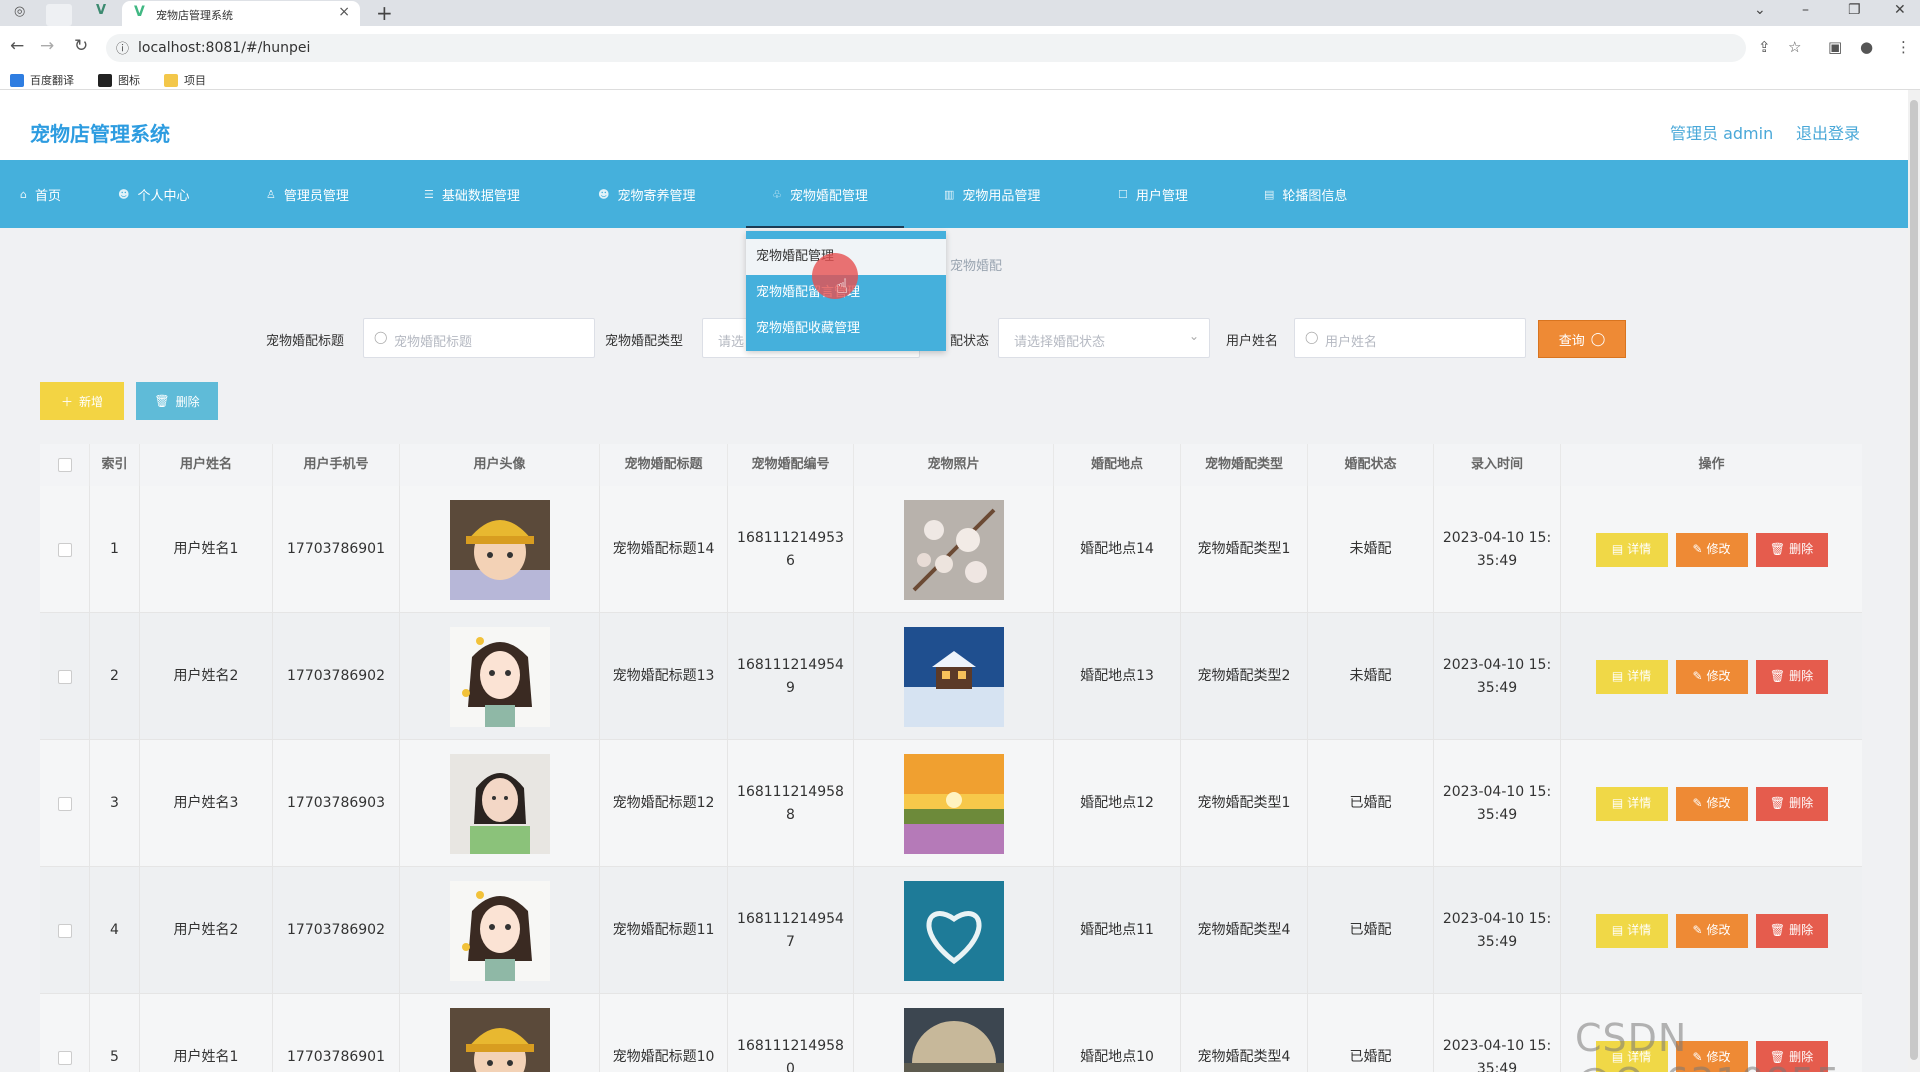 This screenshot has height=1072, width=1920. What do you see at coordinates (664, 1033) in the screenshot?
I see `title-cell: 宠物婚配标题10` at bounding box center [664, 1033].